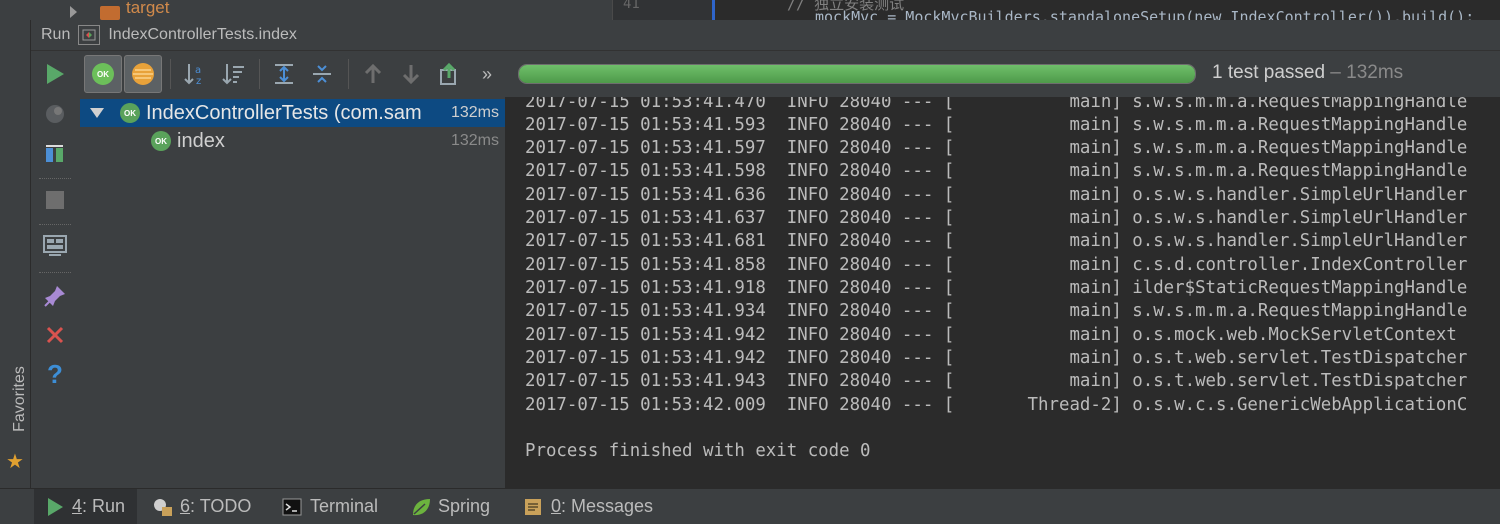  I want to click on close-icon, so click(55, 335).